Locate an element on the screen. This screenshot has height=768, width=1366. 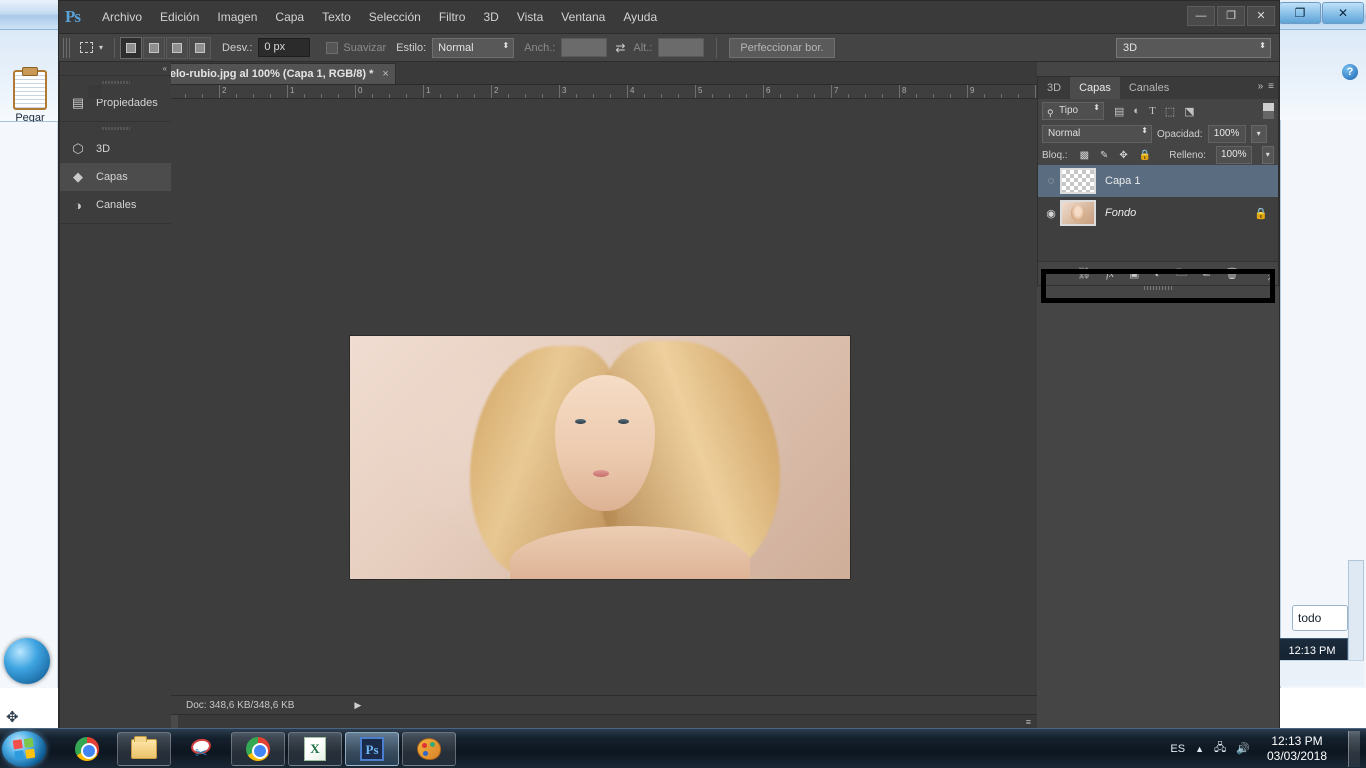
panel-bottom-grip is located at coordinates (1158, 288).